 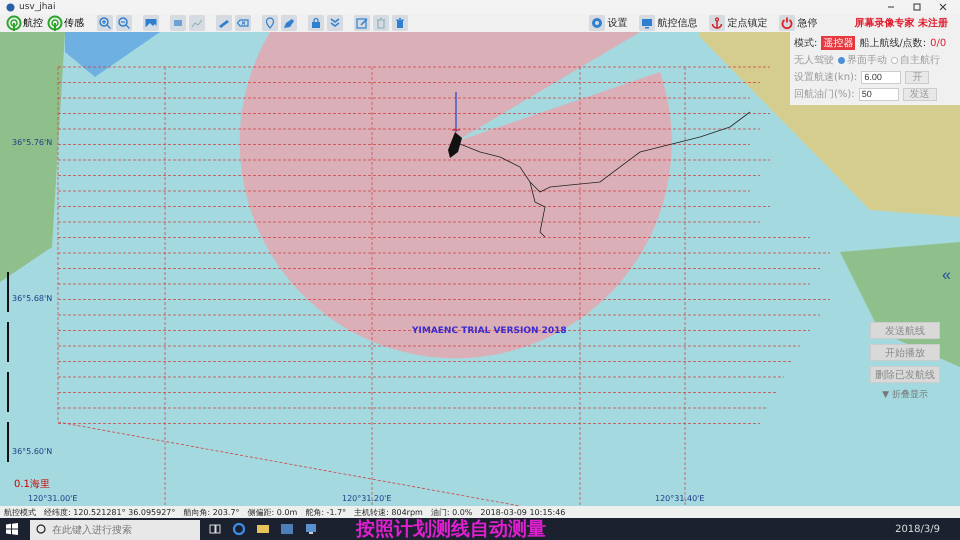 What do you see at coordinates (608, 23) in the screenshot?
I see `toolbar-button: 设置` at bounding box center [608, 23].